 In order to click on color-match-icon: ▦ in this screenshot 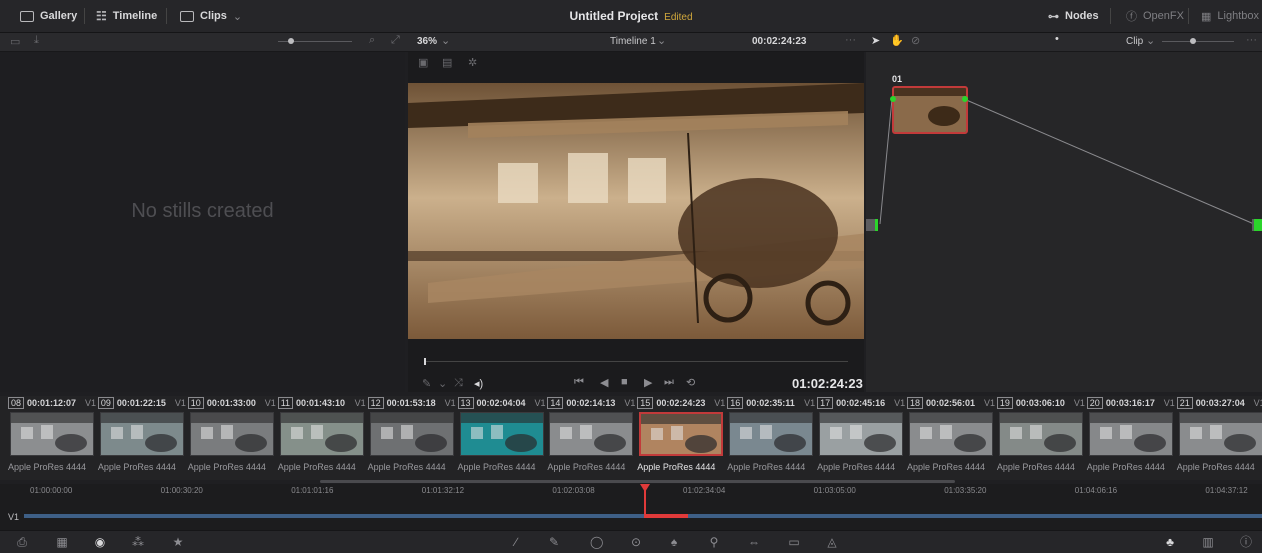, I will do `click(62, 542)`.